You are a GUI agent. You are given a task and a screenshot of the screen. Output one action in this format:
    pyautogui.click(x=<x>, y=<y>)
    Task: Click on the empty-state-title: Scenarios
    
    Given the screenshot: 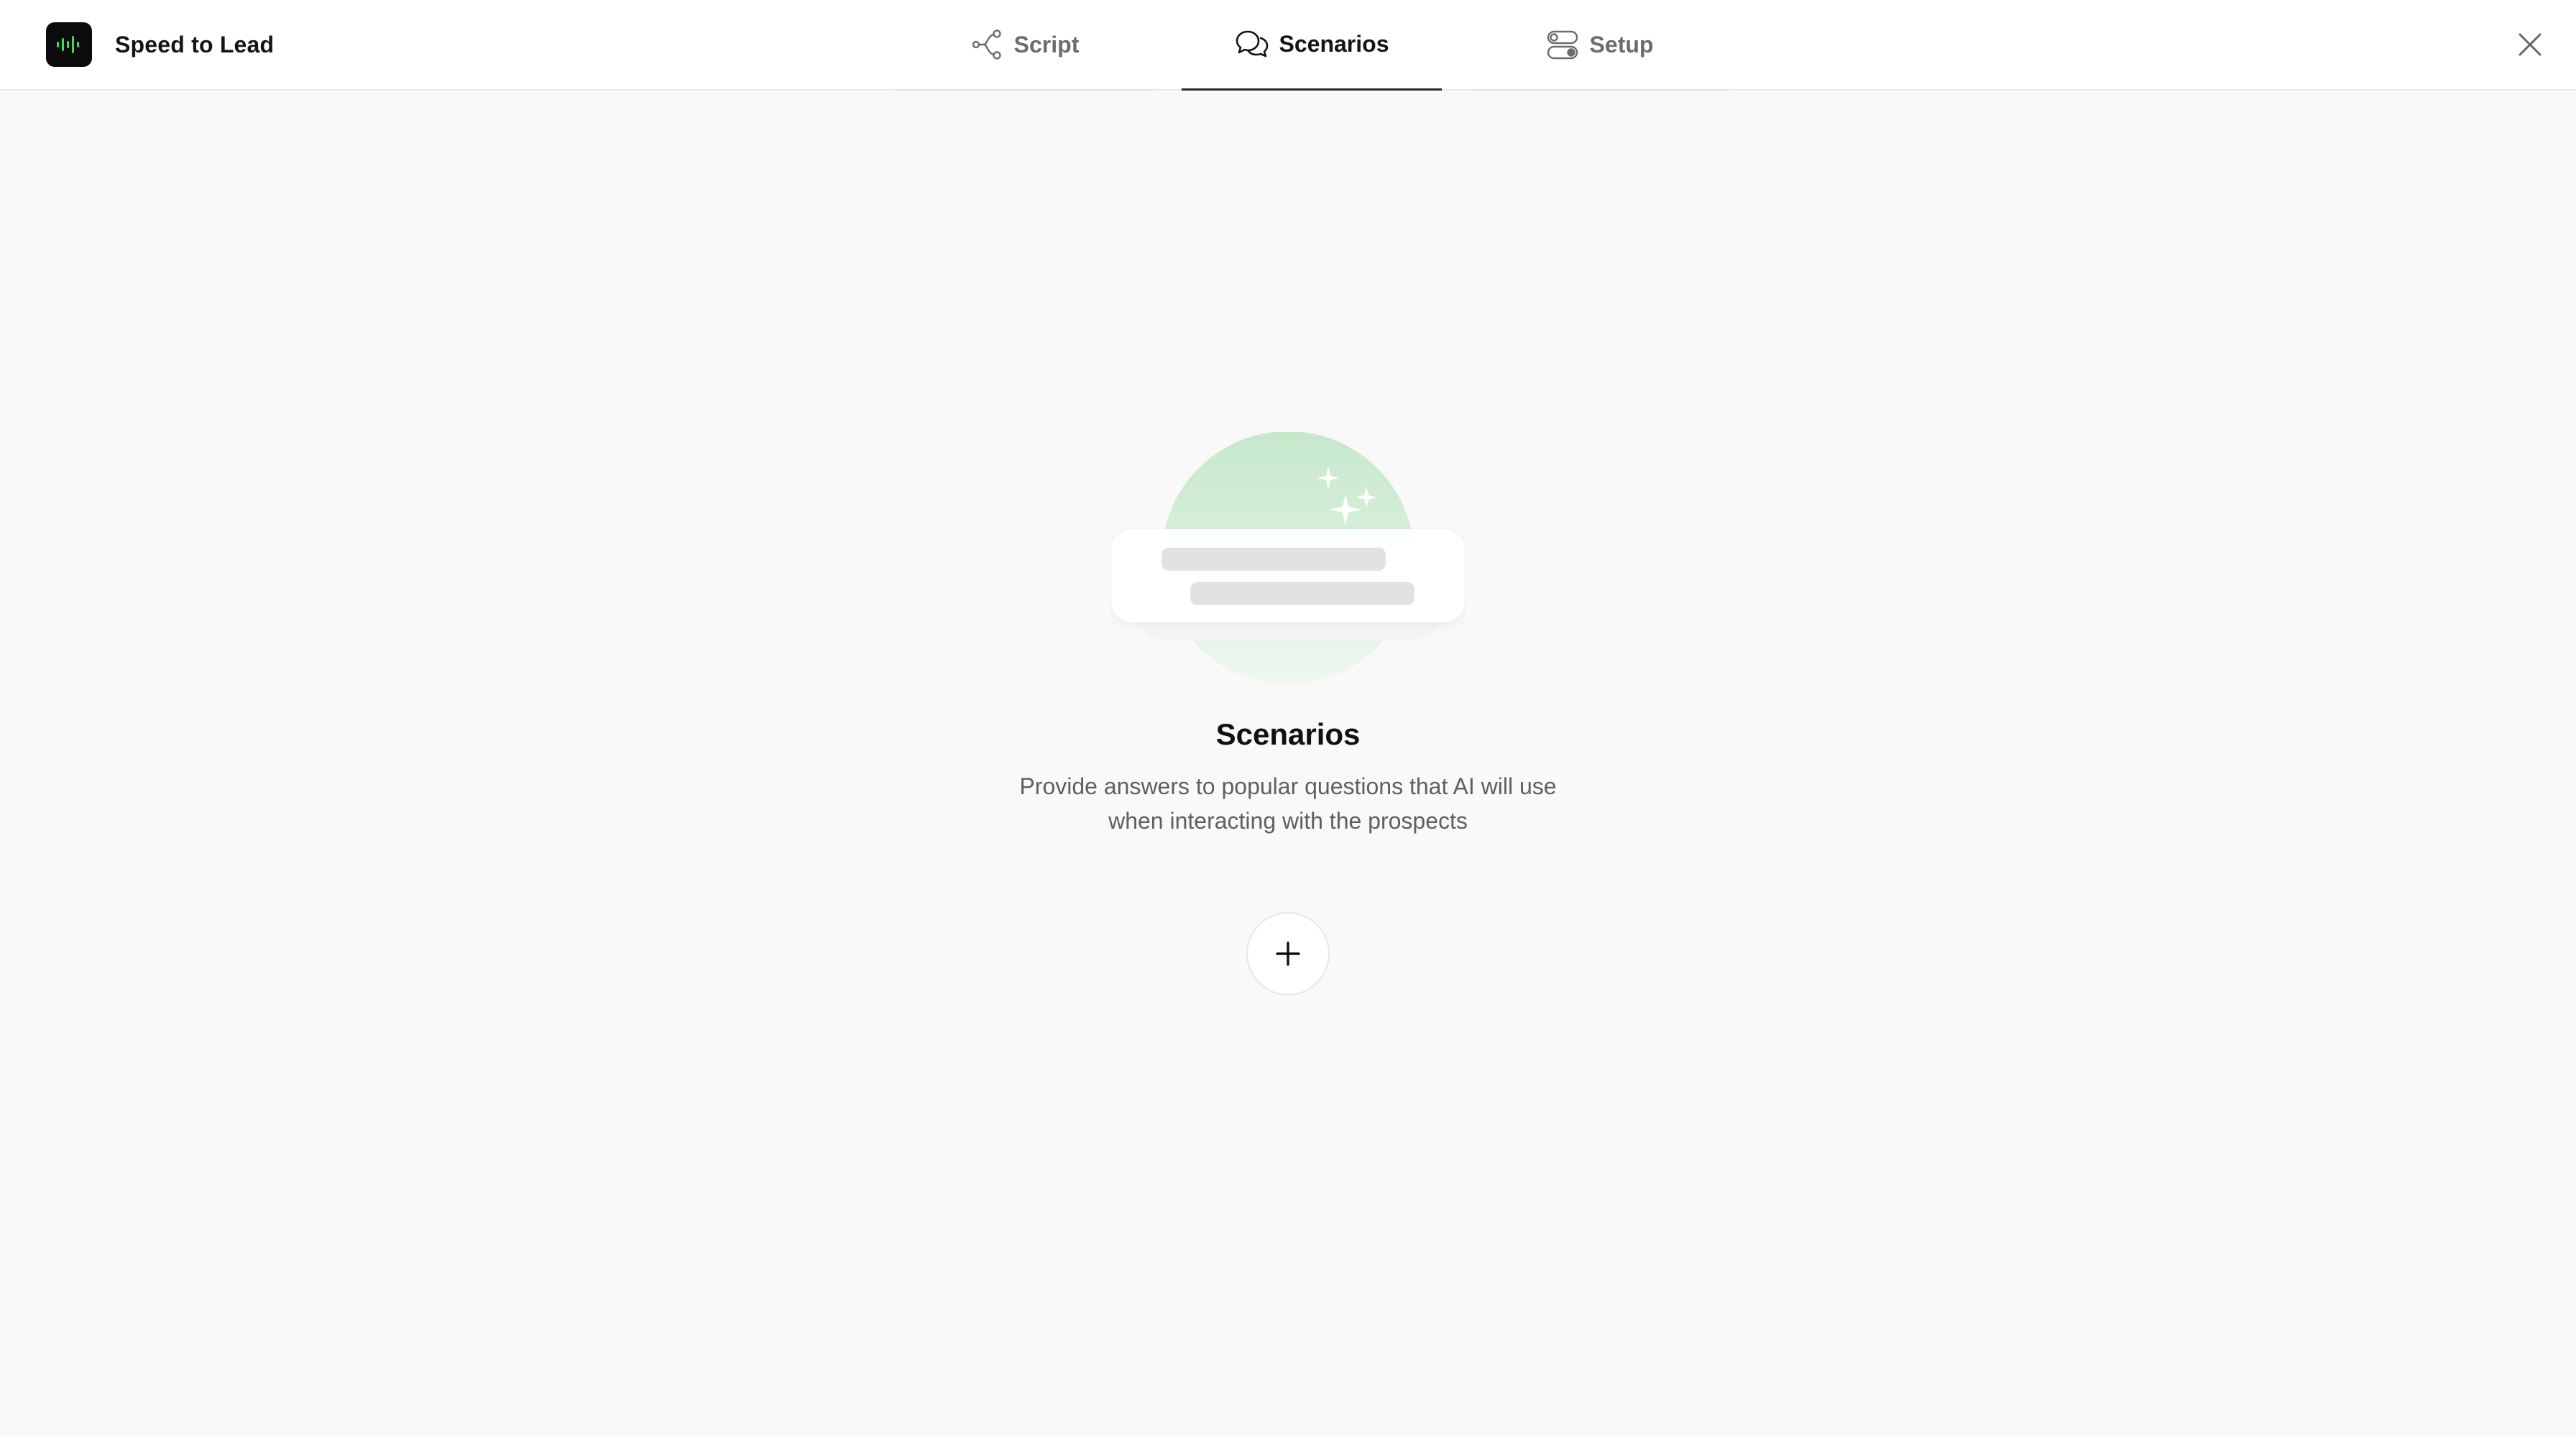 What is the action you would take?
    pyautogui.click(x=1288, y=734)
    